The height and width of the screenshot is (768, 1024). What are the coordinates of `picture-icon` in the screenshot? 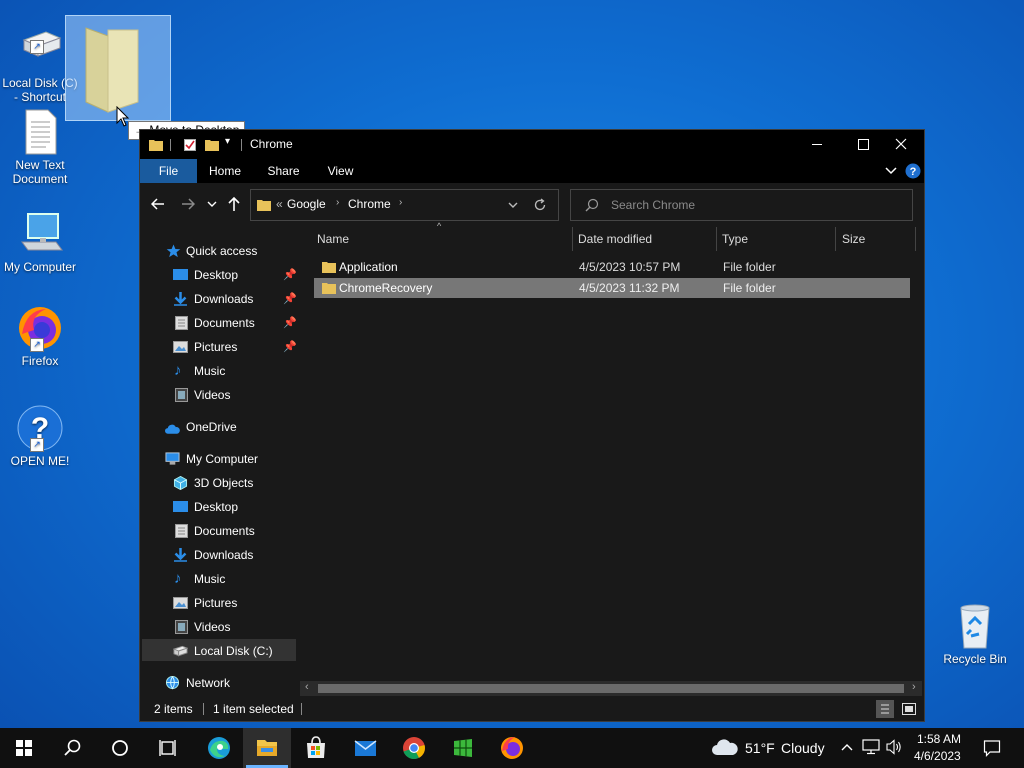 It's located at (180, 603).